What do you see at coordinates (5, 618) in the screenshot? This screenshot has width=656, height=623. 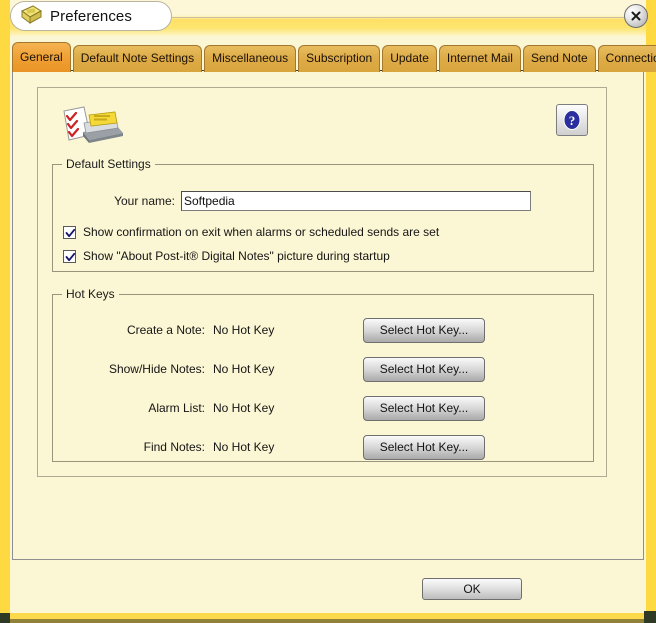 I see `window-corner-bottom-left` at bounding box center [5, 618].